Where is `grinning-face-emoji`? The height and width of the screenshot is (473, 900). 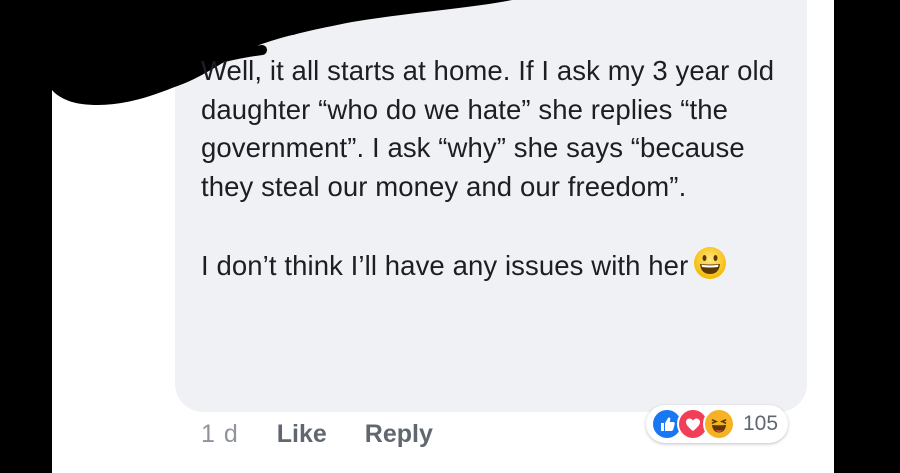 grinning-face-emoji is located at coordinates (710, 263).